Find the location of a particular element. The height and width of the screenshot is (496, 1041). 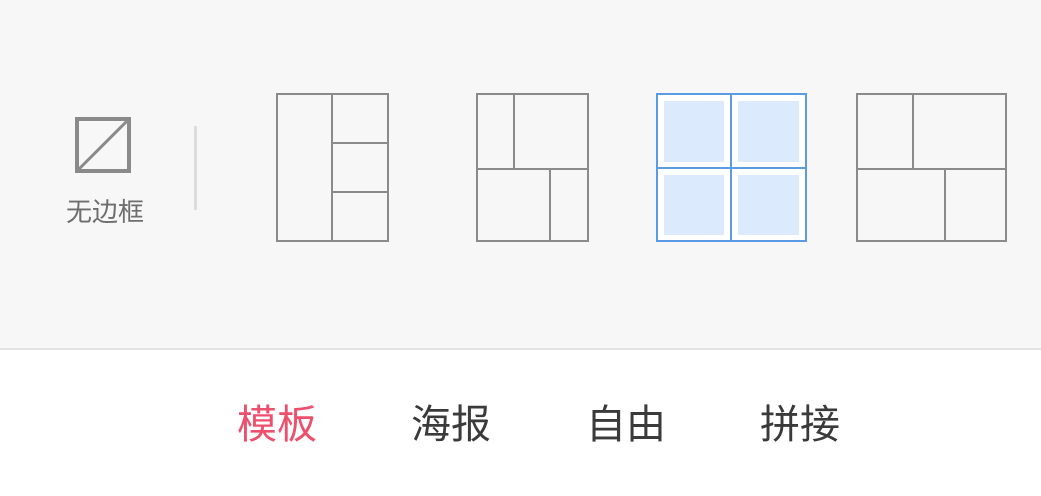

tab-free: 自由 is located at coordinates (626, 425).